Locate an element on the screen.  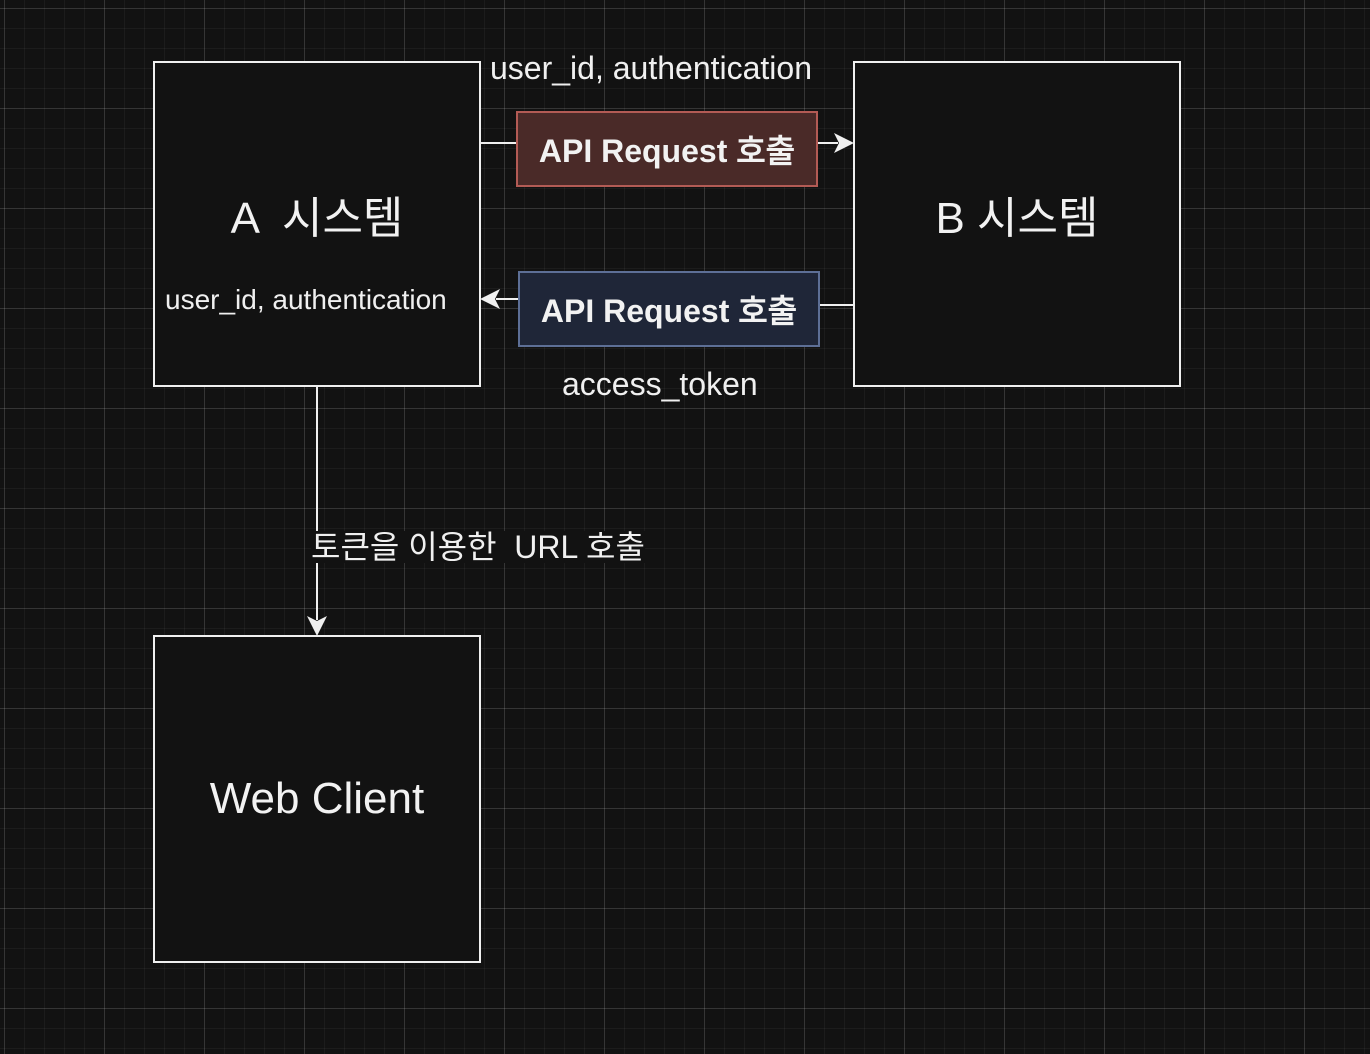
api-response-box: API Request 호출 is located at coordinates (669, 309).